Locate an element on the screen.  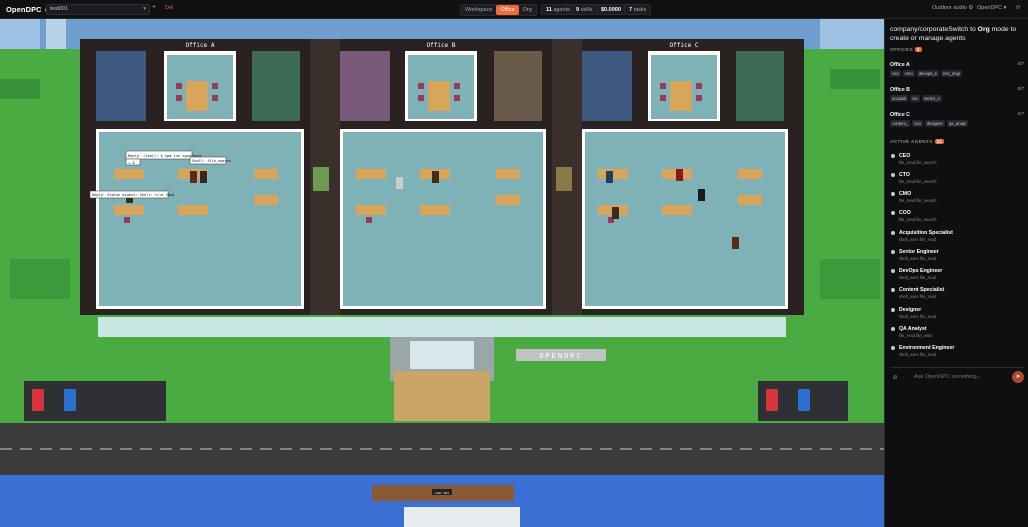
tab-org: Org is located at coordinates (527, 10).